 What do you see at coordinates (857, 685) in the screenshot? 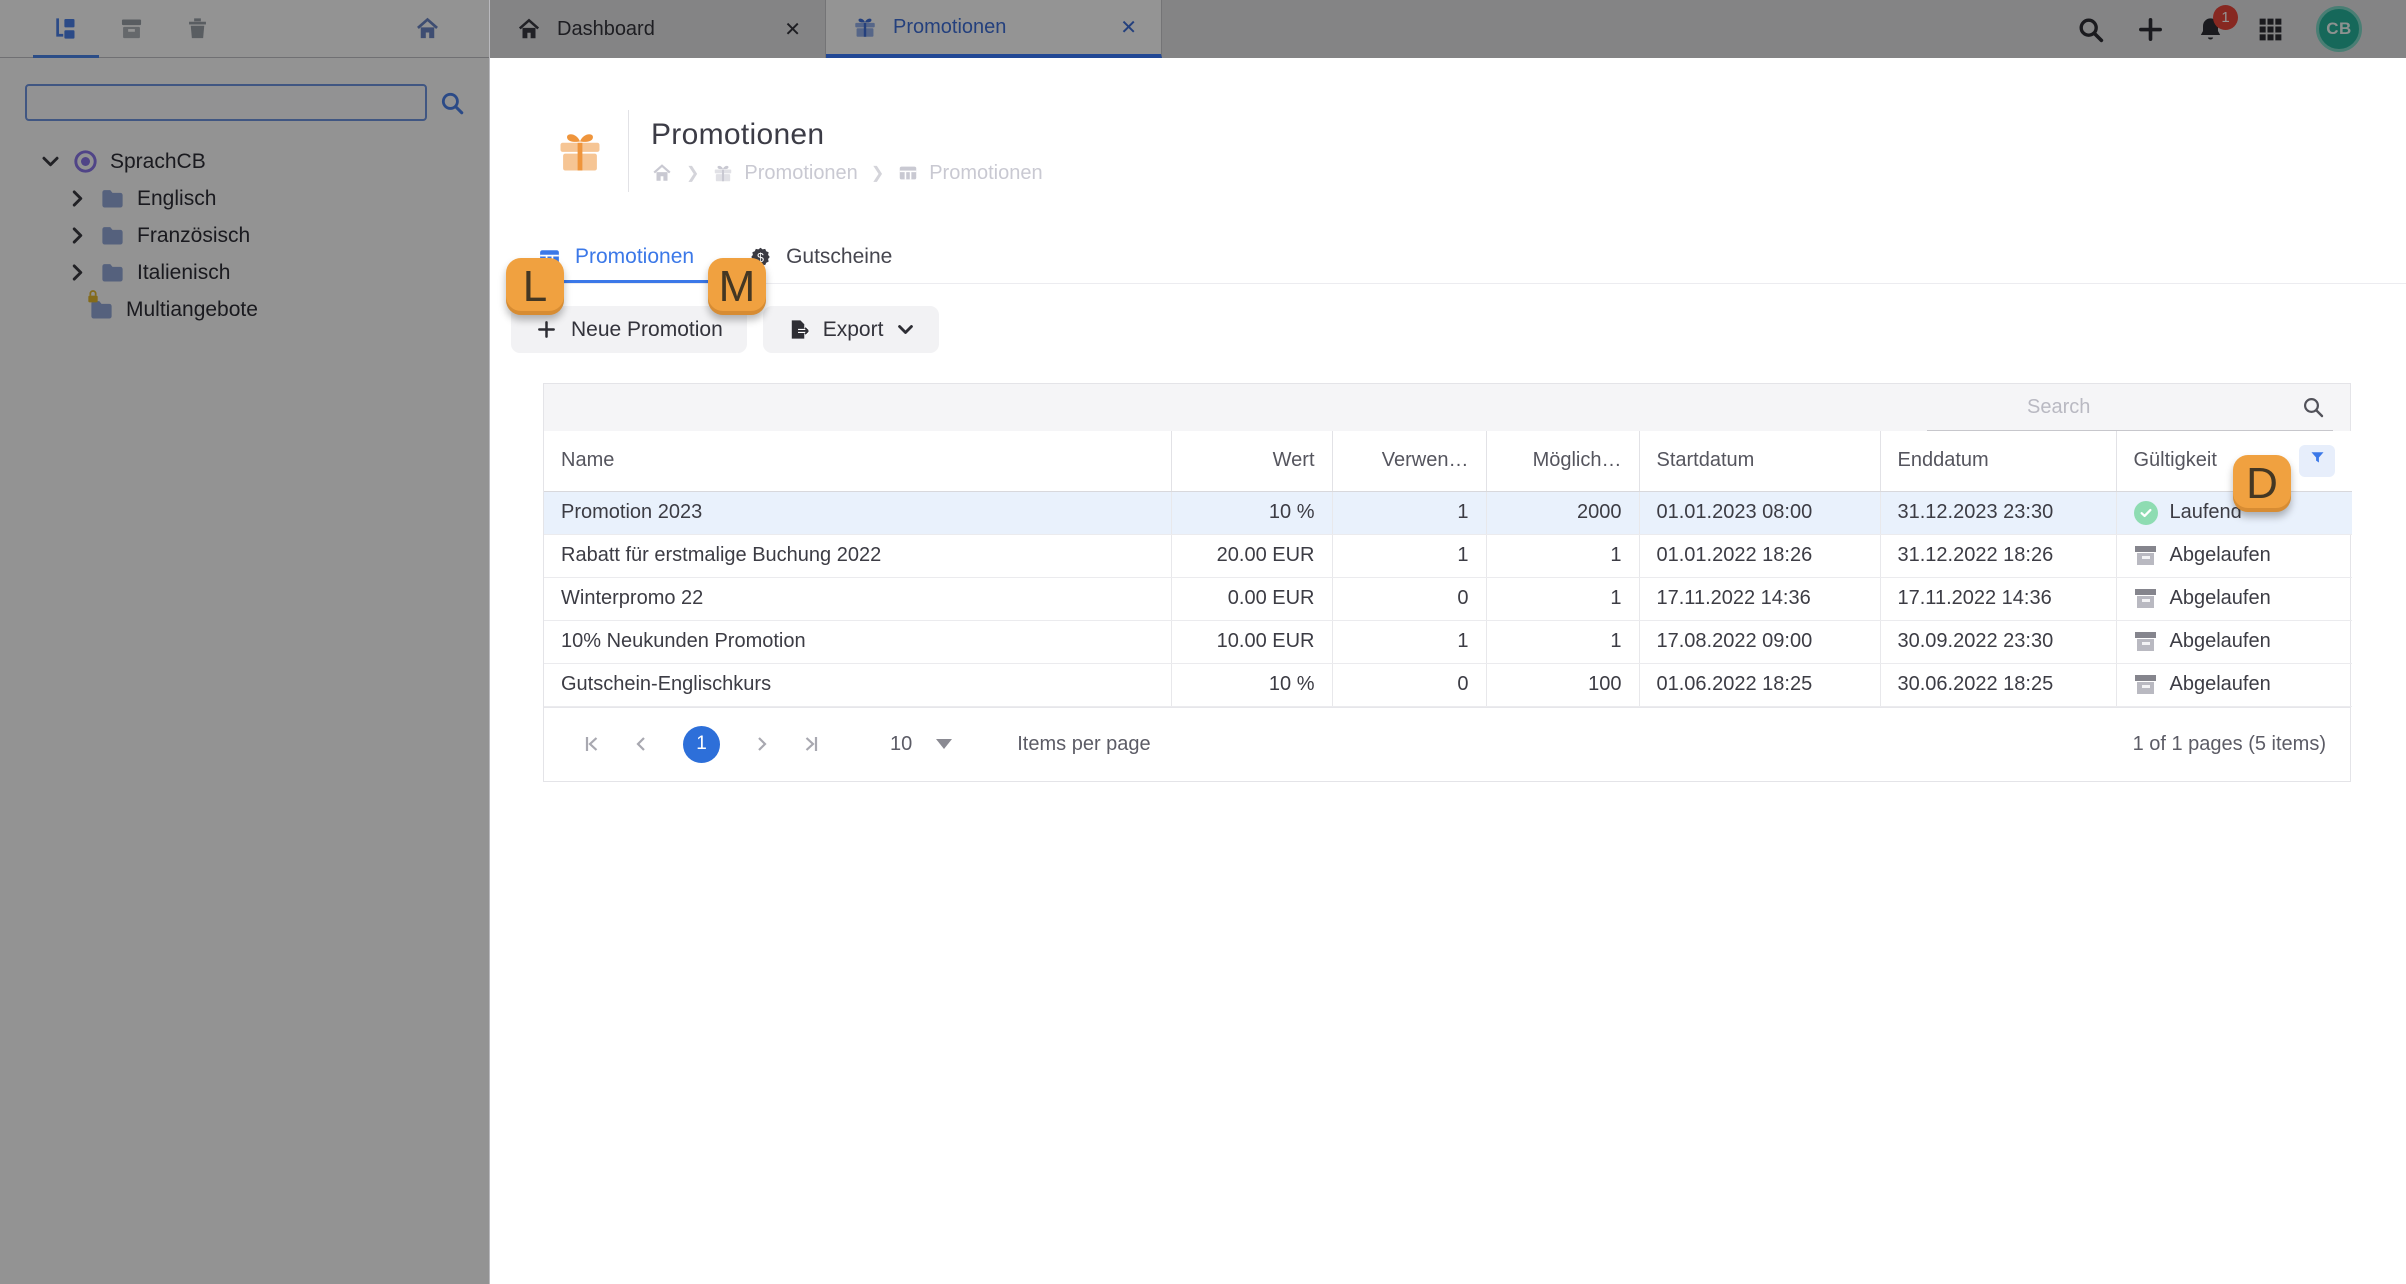
I see `cell-name: Gutschein-Englischkurs` at bounding box center [857, 685].